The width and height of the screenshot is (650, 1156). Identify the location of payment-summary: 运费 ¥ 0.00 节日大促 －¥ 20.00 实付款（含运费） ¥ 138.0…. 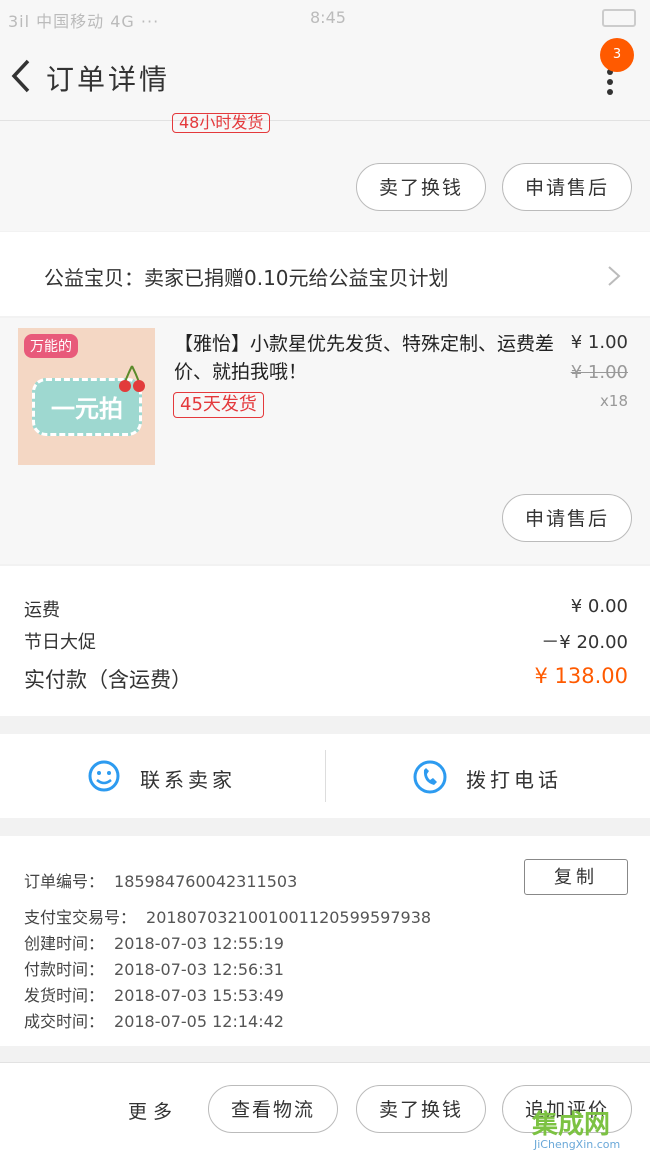
(325, 641).